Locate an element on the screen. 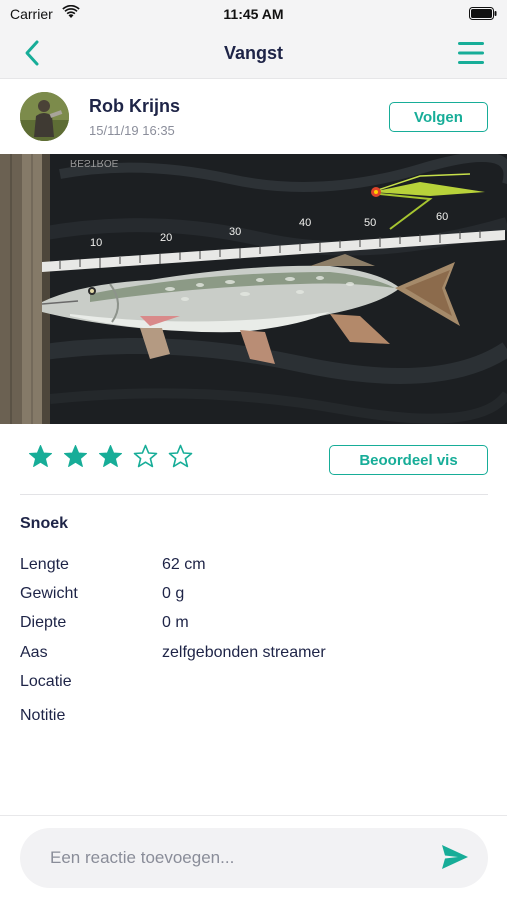 The image size is (507, 900). star-rating is located at coordinates (110, 461).